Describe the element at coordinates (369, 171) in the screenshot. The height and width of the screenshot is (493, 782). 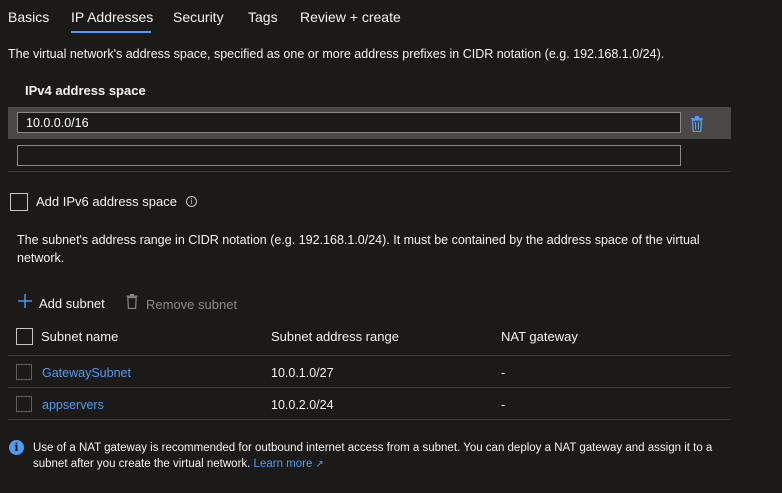
I see `address-list-divider` at that location.